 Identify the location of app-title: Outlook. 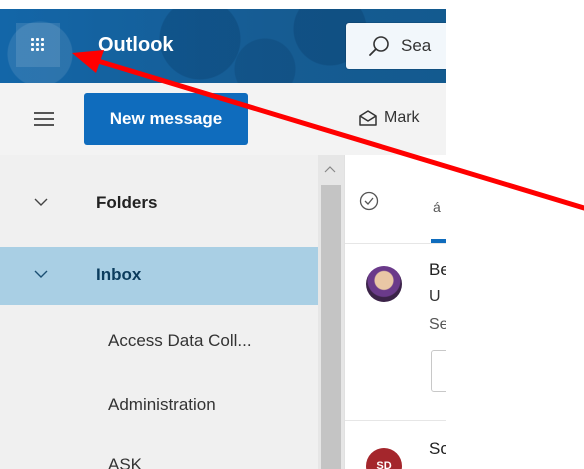
(136, 45).